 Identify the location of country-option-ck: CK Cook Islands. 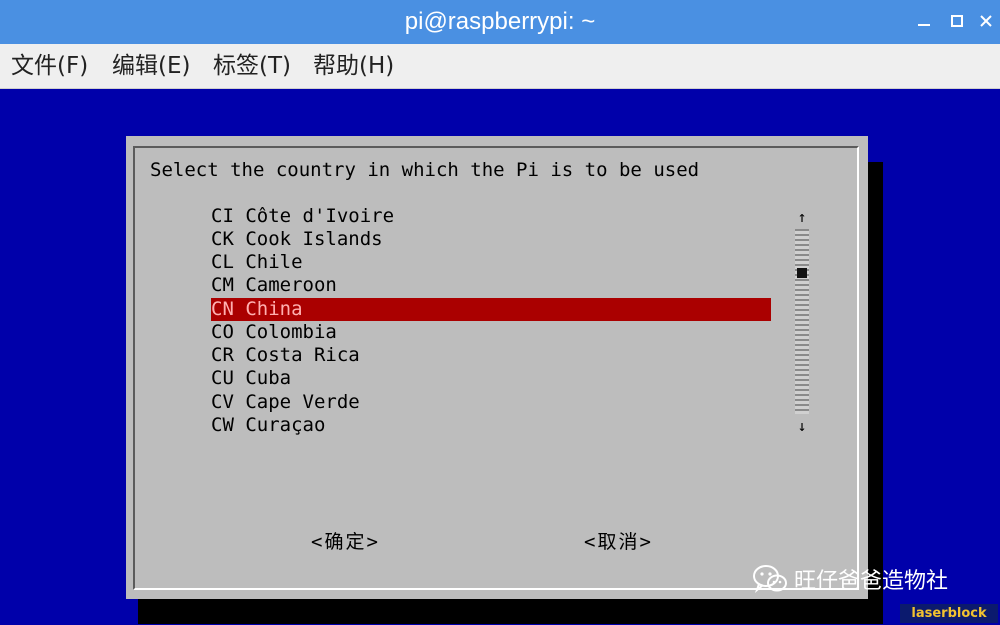
(491, 239).